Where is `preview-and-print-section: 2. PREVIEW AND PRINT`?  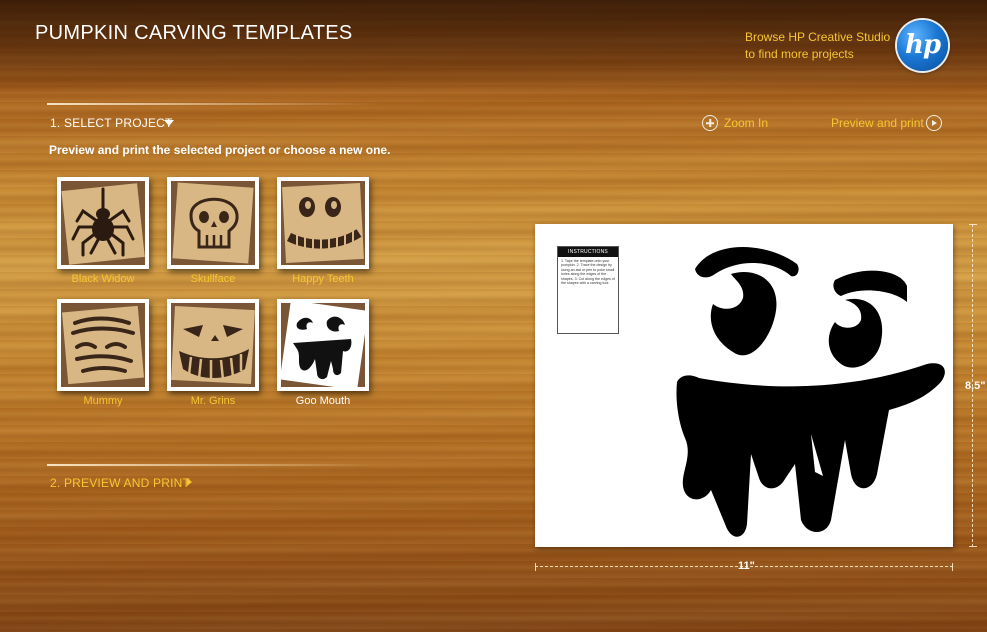
preview-and-print-section: 2. PREVIEW AND PRINT is located at coordinates (120, 483).